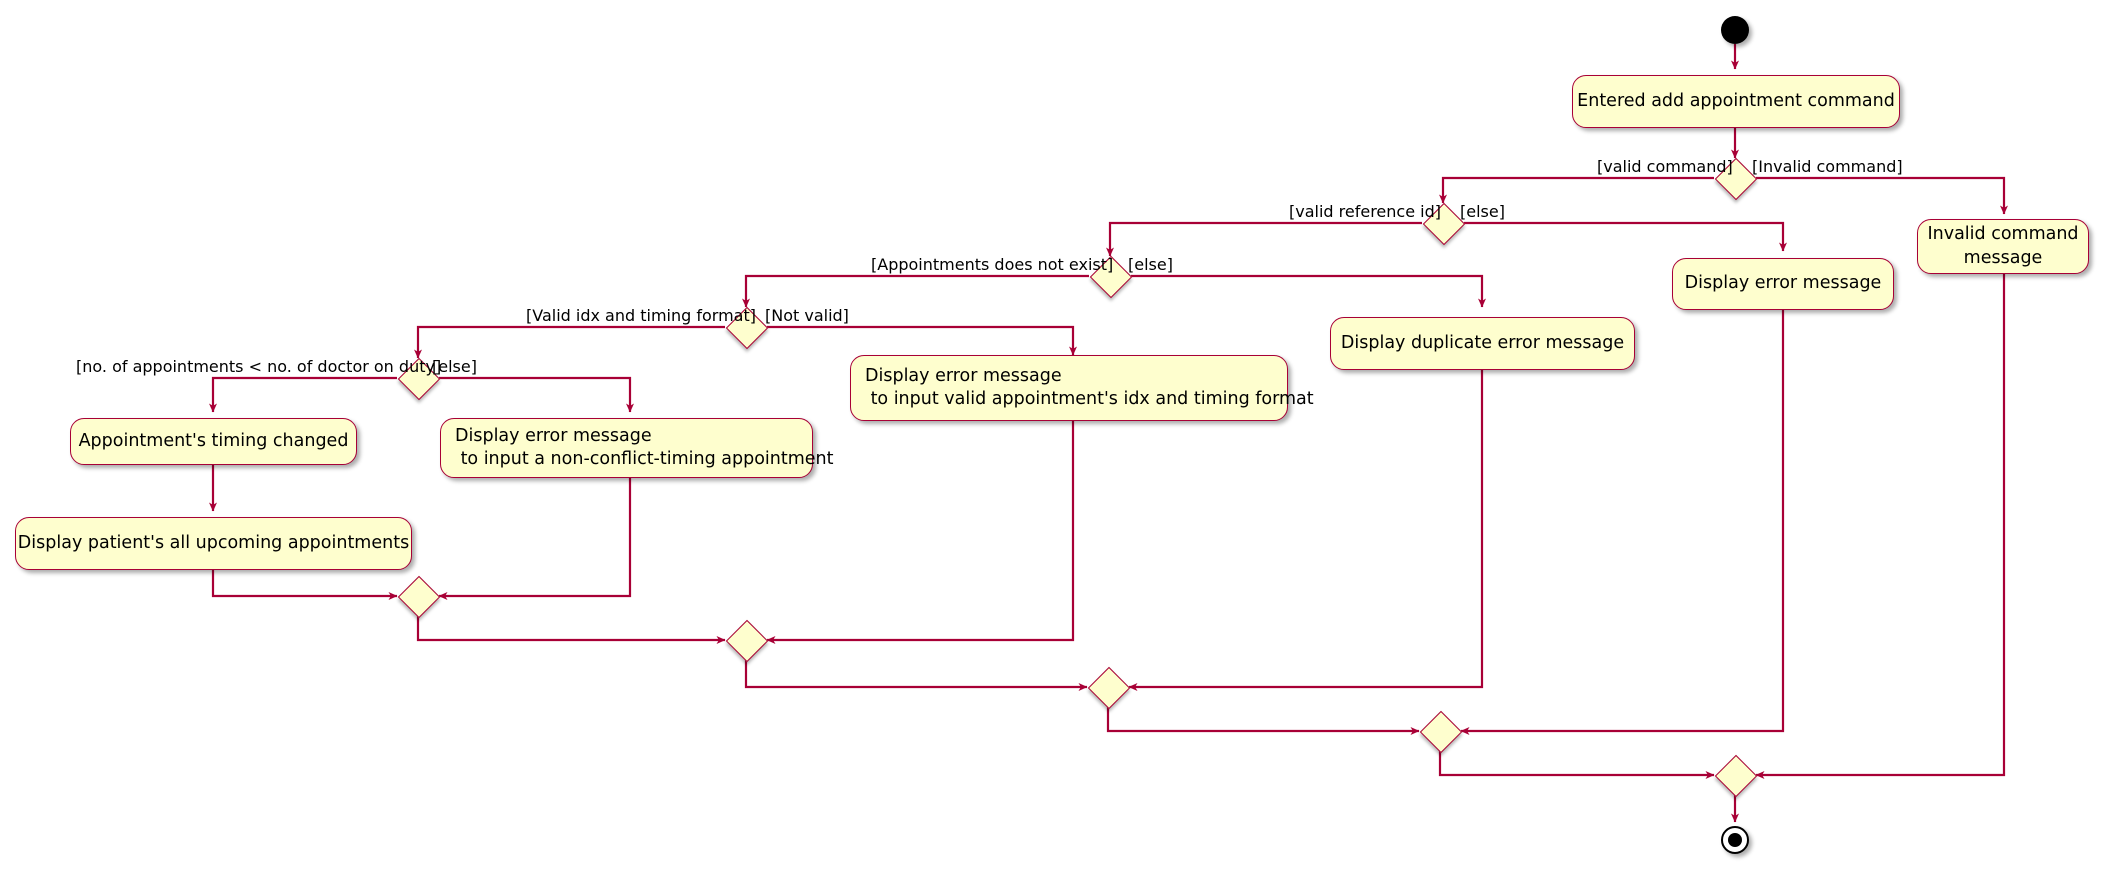 This screenshot has height=873, width=2103. What do you see at coordinates (1576, 190) in the screenshot?
I see `edge-d1-valid-to-d2` at bounding box center [1576, 190].